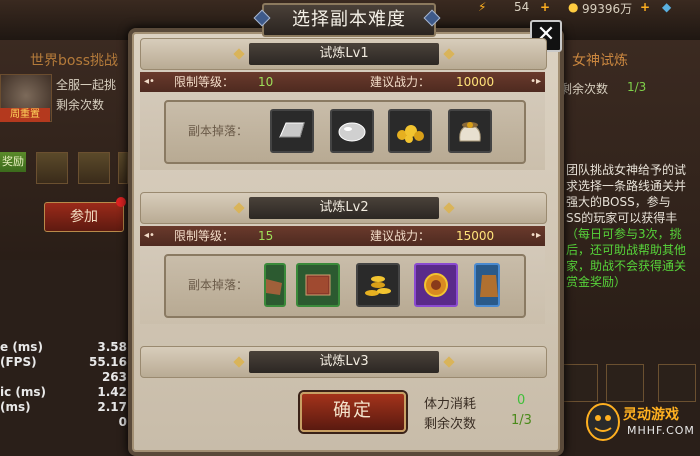 The width and height of the screenshot is (700, 456). I want to click on logo-icon, so click(603, 422).